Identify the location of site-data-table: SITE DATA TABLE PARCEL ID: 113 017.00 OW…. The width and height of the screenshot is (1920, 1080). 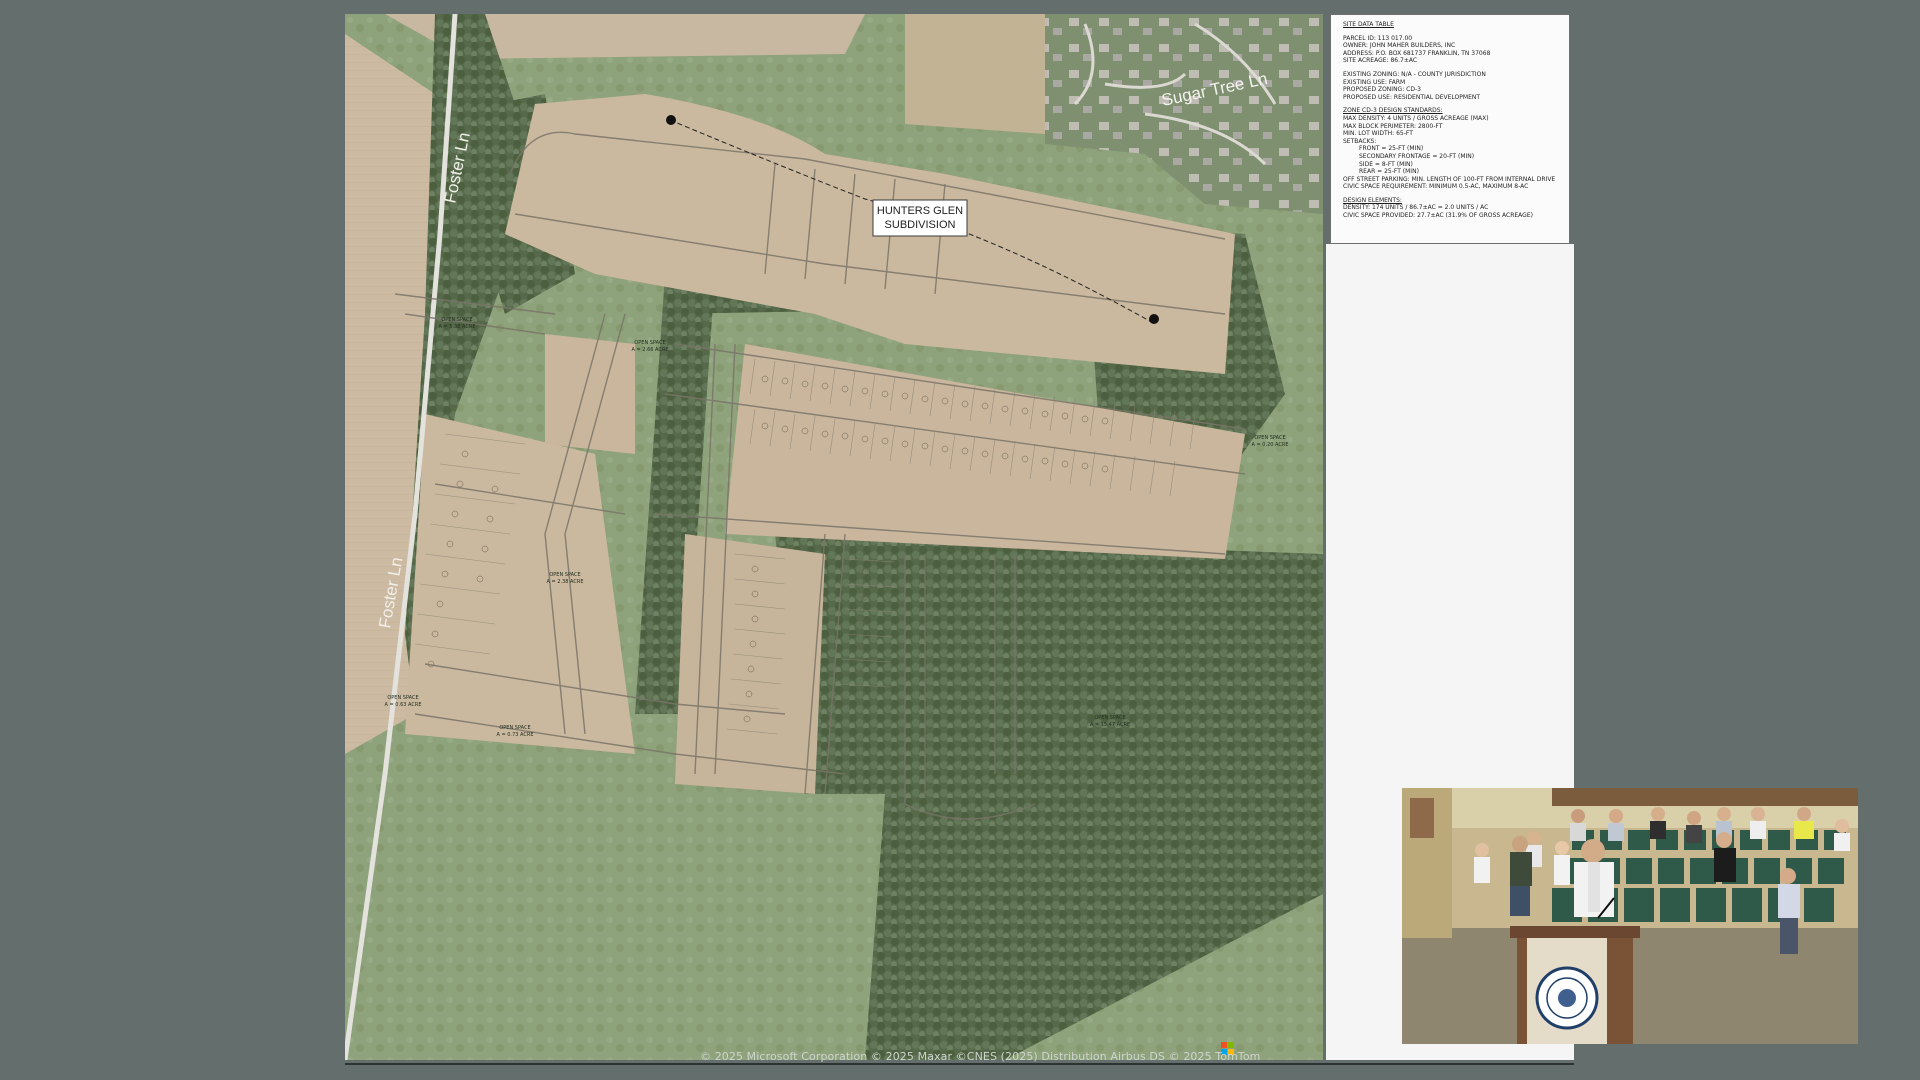
(1450, 129).